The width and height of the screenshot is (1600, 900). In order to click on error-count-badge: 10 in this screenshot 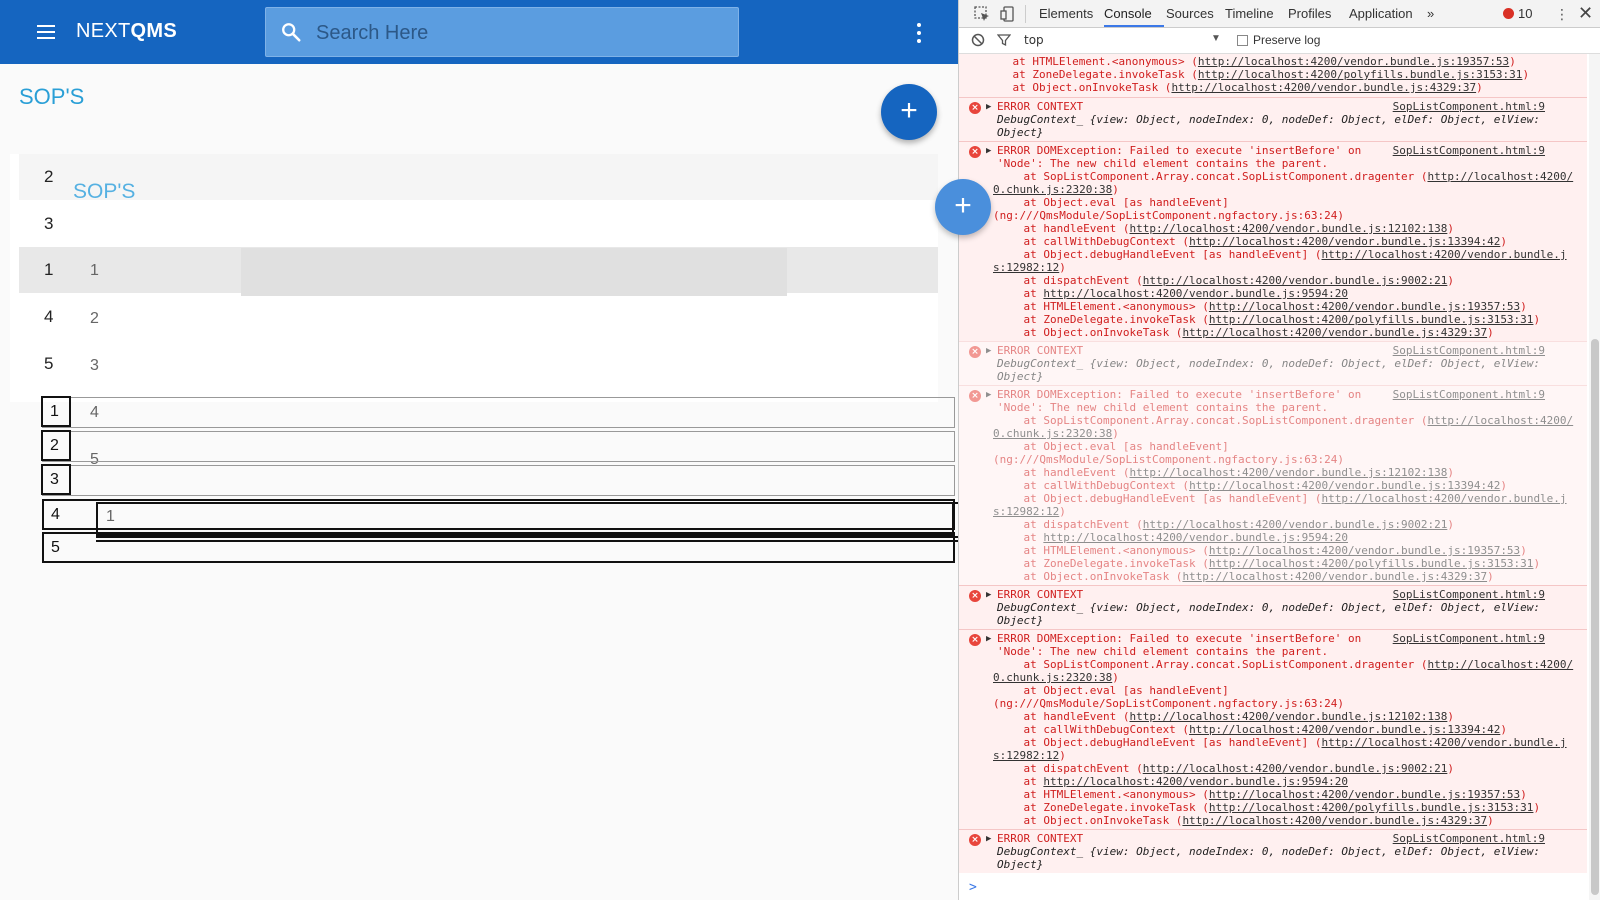, I will do `click(1517, 13)`.